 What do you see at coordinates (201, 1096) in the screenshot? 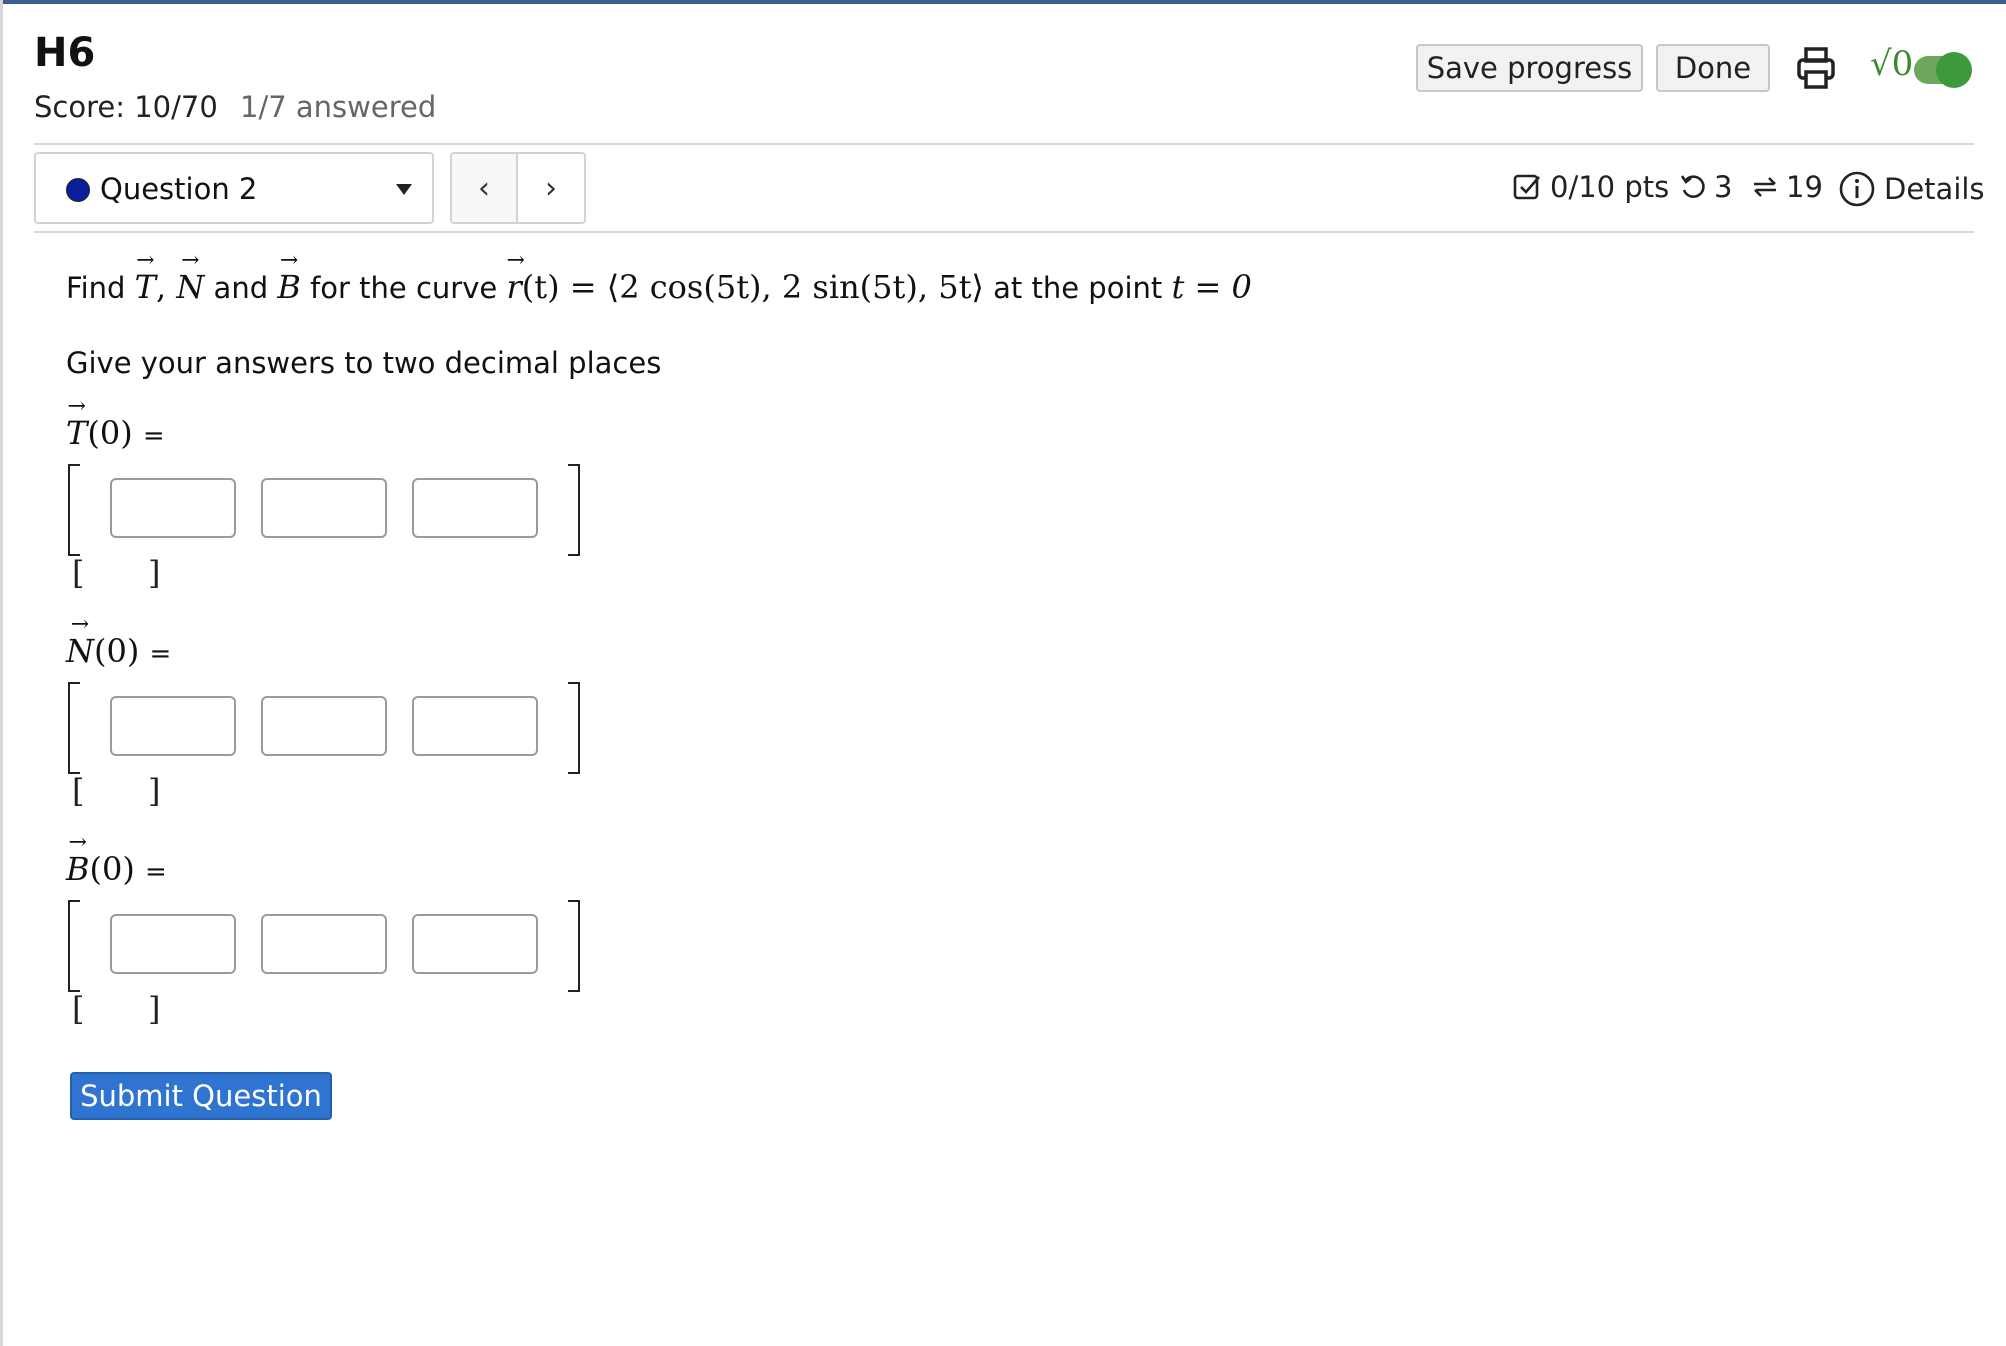
I see `submit-question-button: Submit Question` at bounding box center [201, 1096].